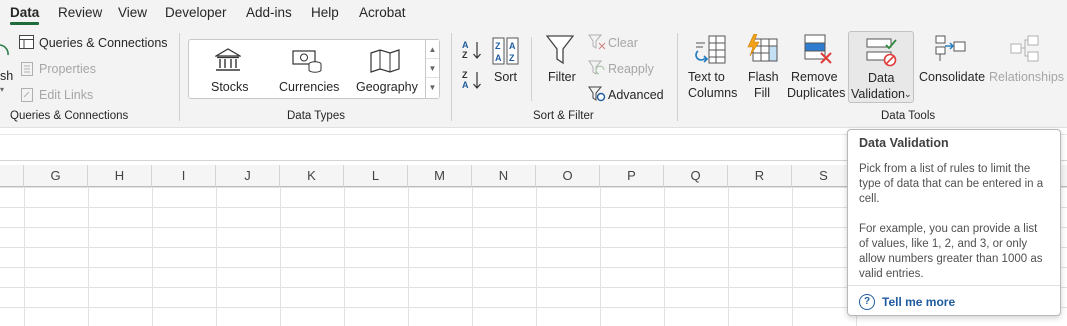 The height and width of the screenshot is (326, 1067). What do you see at coordinates (471, 80) in the screenshot?
I see `sort-descending-icon: Z A` at bounding box center [471, 80].